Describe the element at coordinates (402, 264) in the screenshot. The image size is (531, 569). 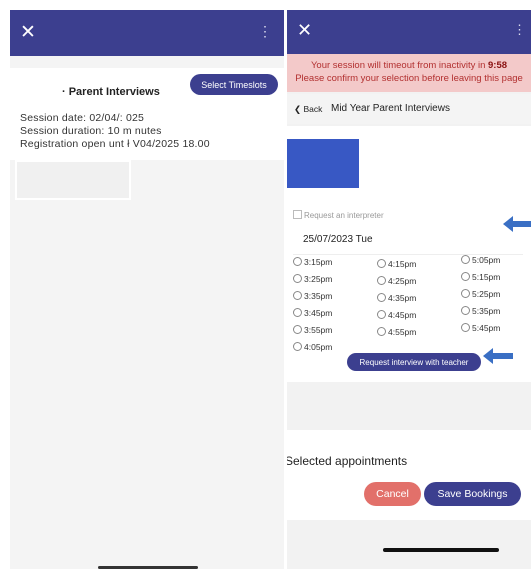
I see `timeslot-label: 4:15pm` at that location.